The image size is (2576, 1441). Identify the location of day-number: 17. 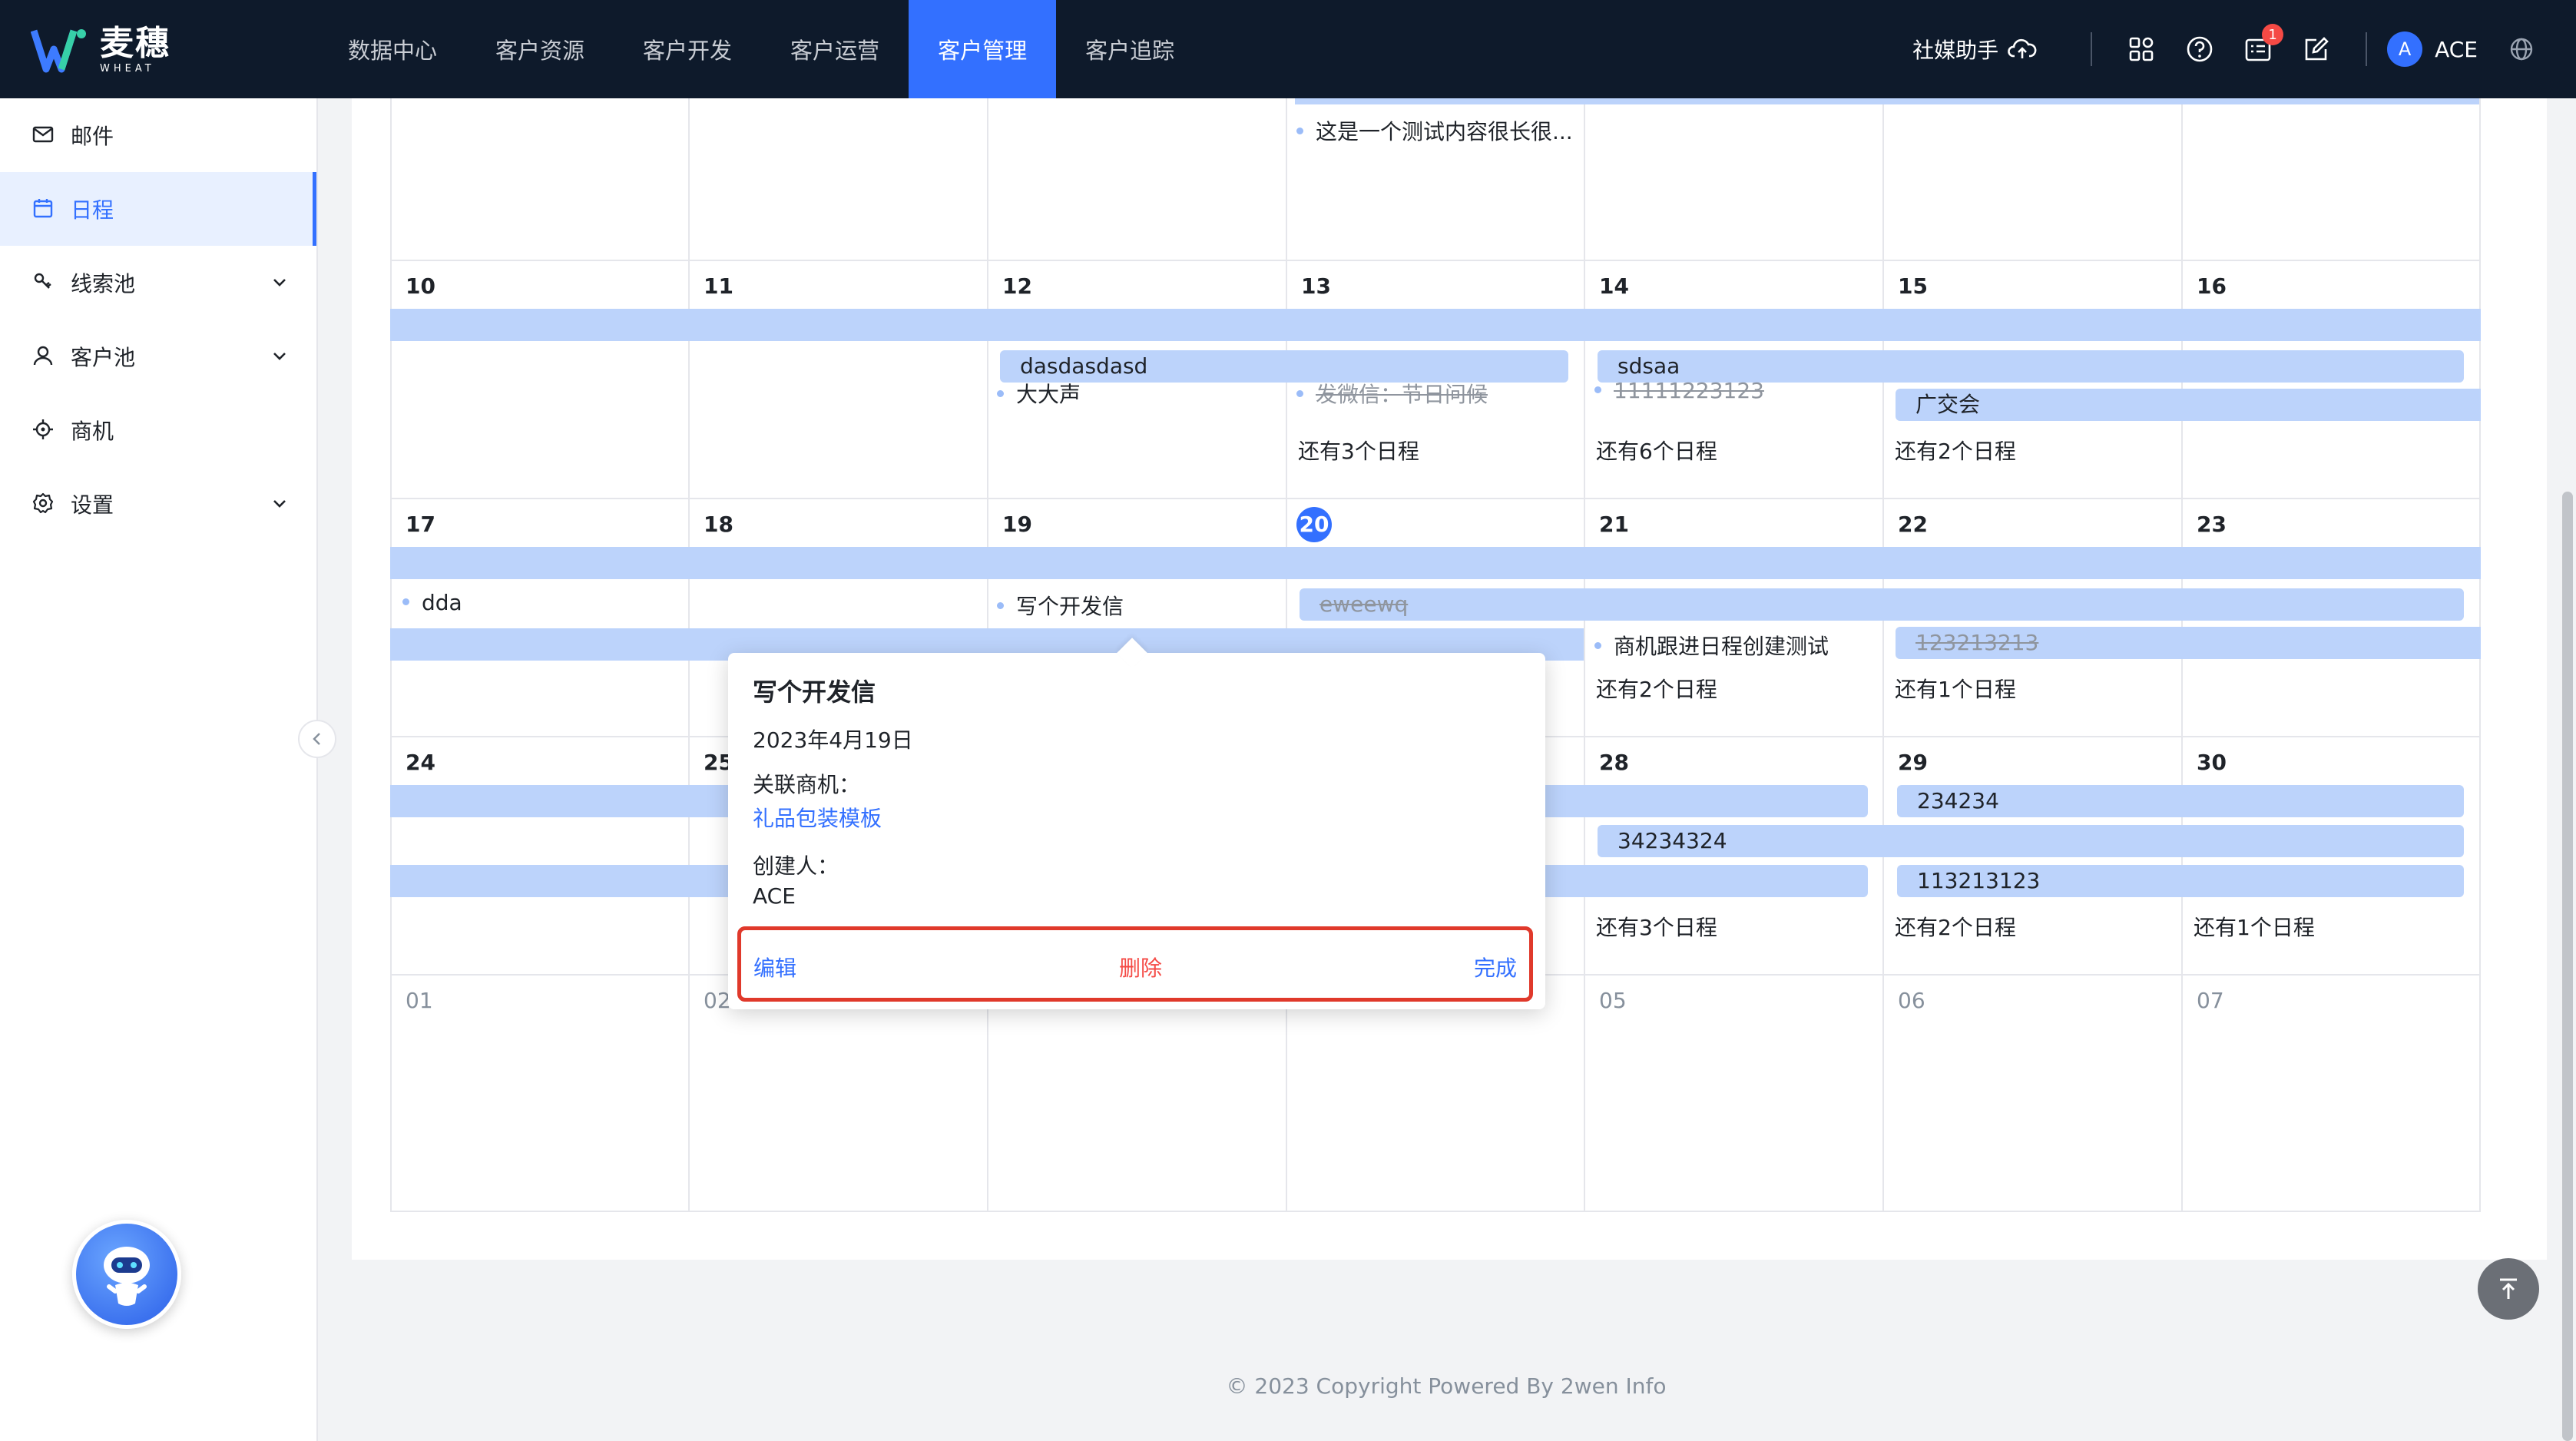
(420, 524).